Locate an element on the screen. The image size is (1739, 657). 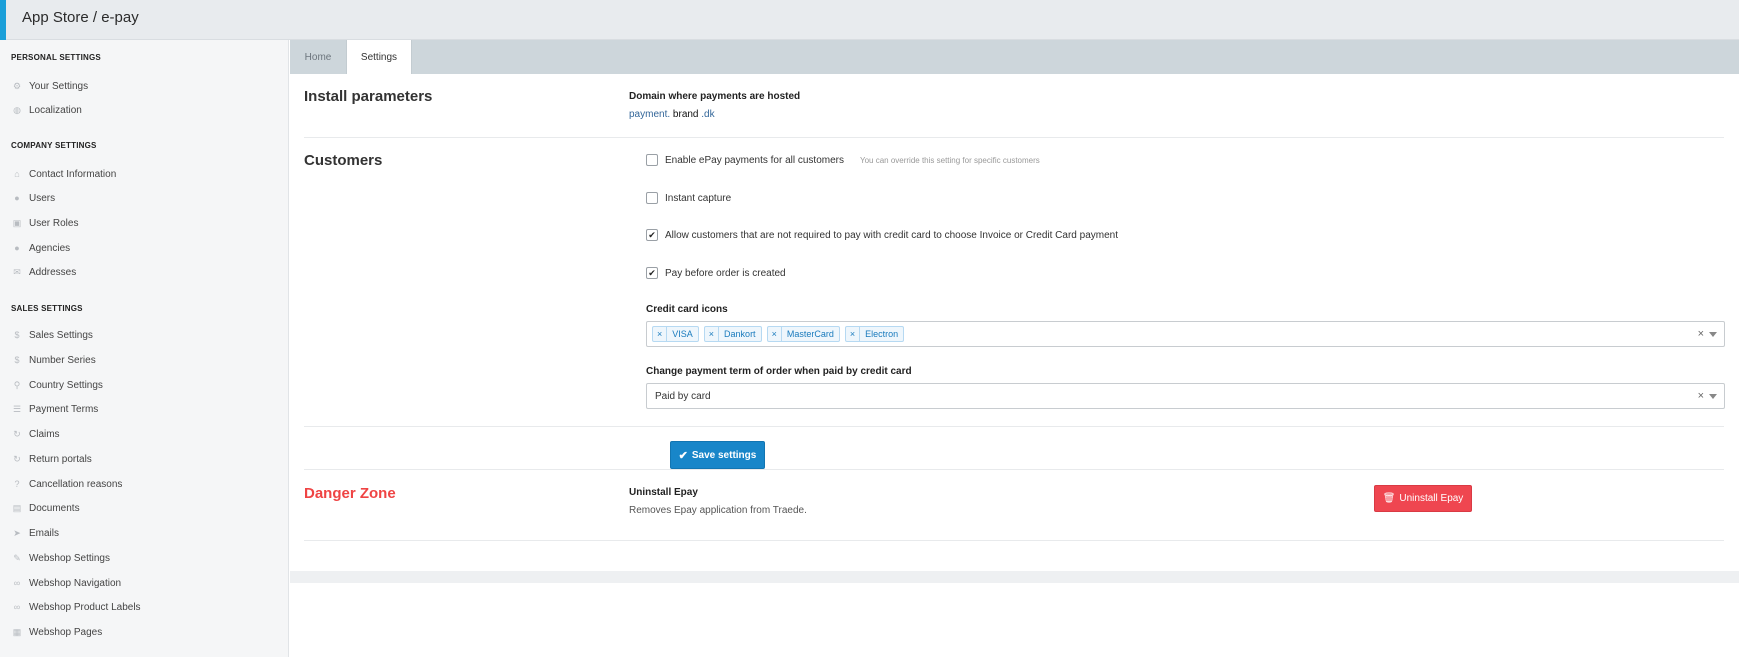
sidebar-item-label: Documents is located at coordinates (54, 508).